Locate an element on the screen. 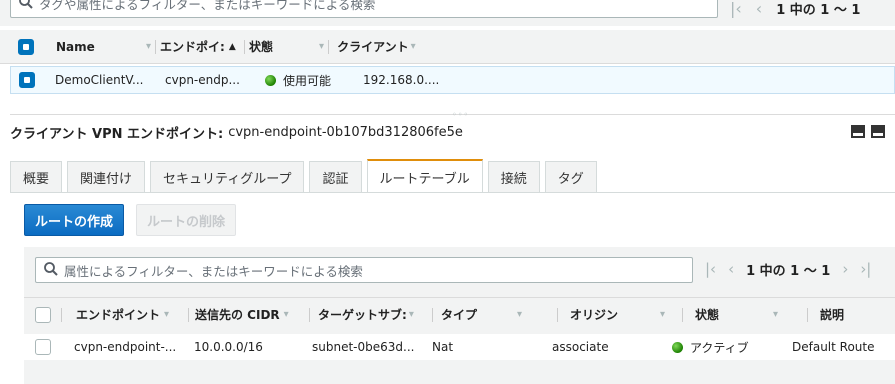 This screenshot has width=895, height=384. full-view-icon is located at coordinates (878, 131).